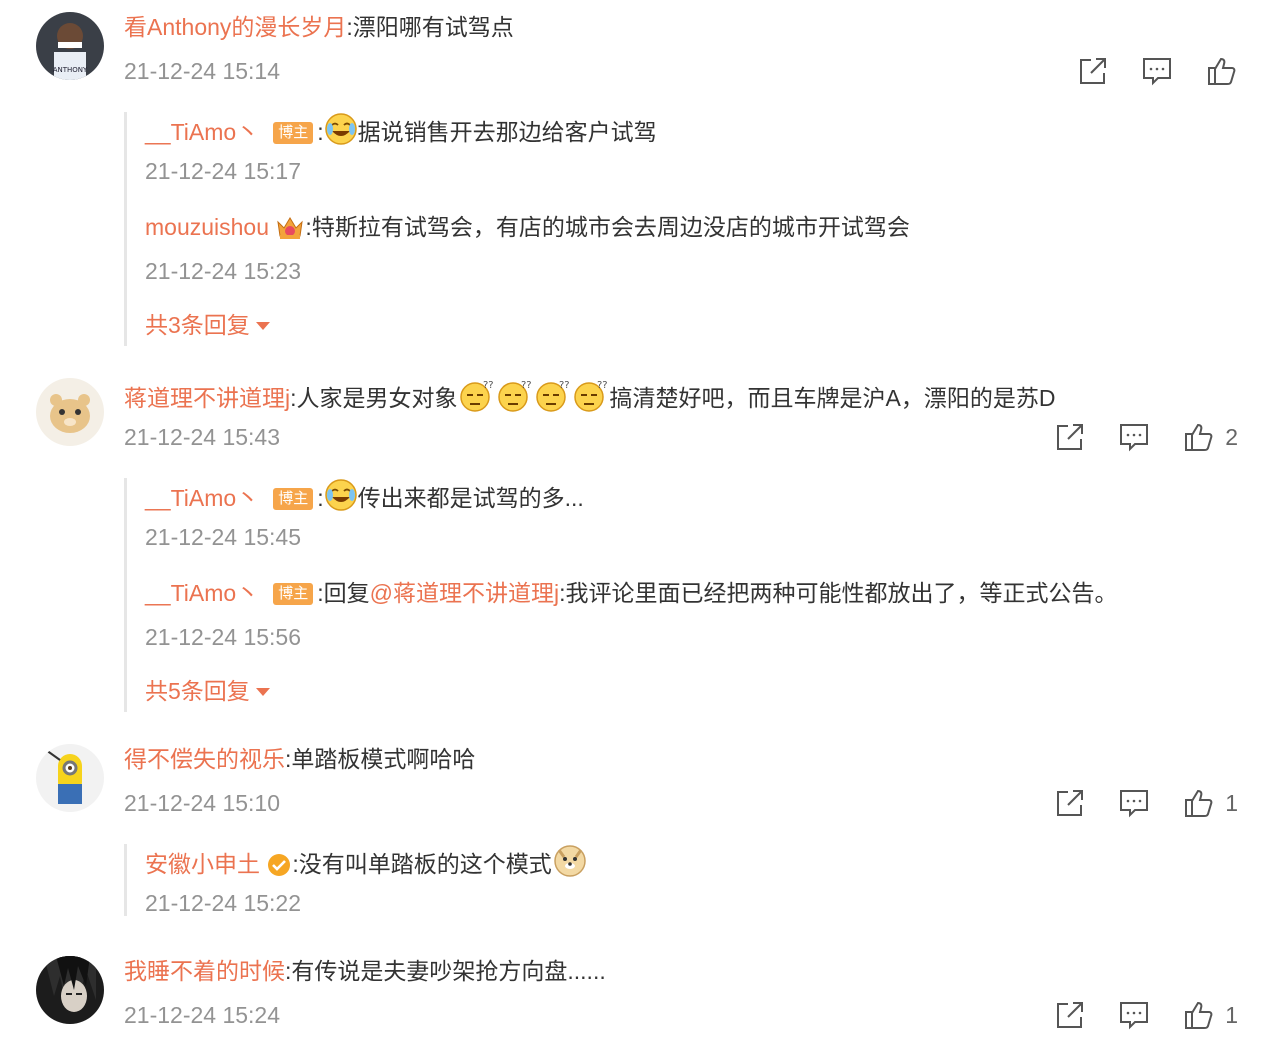 The image size is (1276, 1052). I want to click on more-replies-label: 共5条回复, so click(197, 691).